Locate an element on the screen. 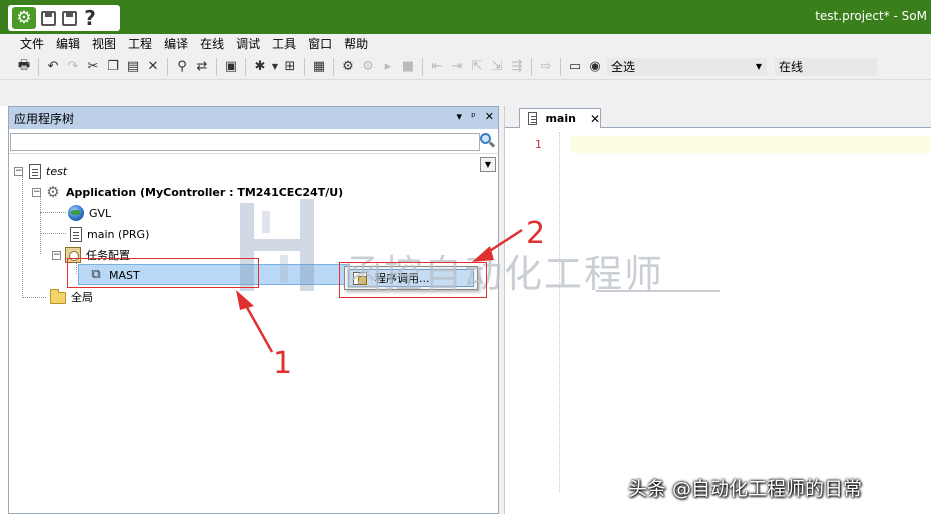 The image size is (931, 514). run-icon: ▸ is located at coordinates (388, 67).